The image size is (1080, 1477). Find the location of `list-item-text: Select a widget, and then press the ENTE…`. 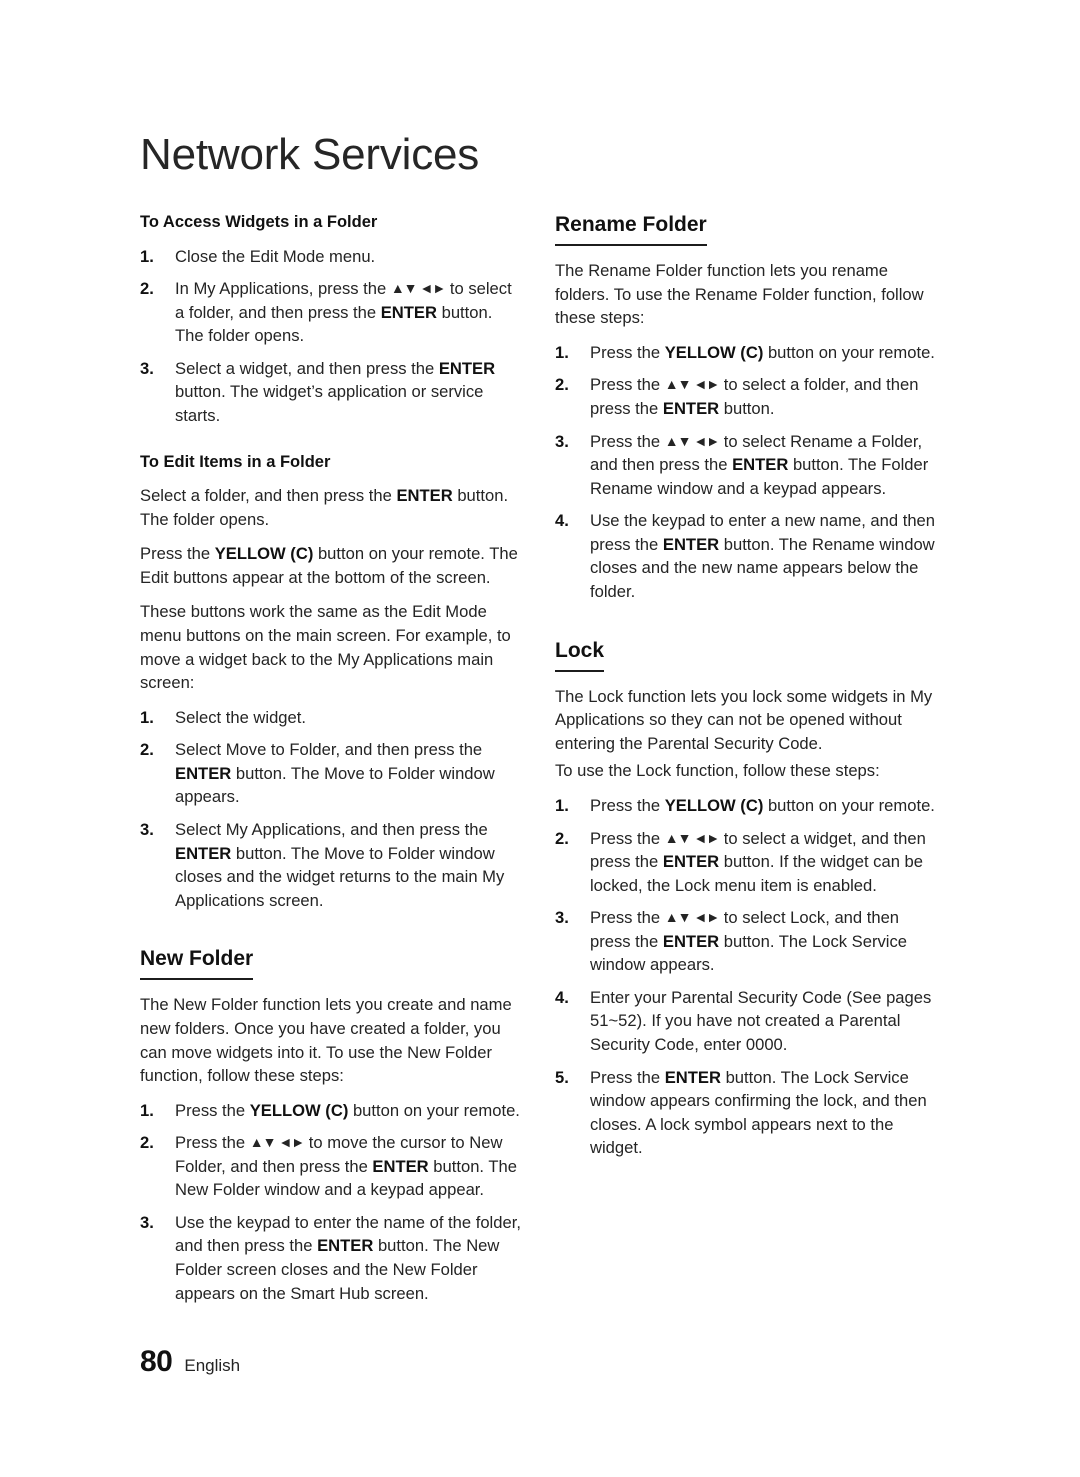

list-item-text: Select a widget, and then press the ENTE… is located at coordinates (335, 391).